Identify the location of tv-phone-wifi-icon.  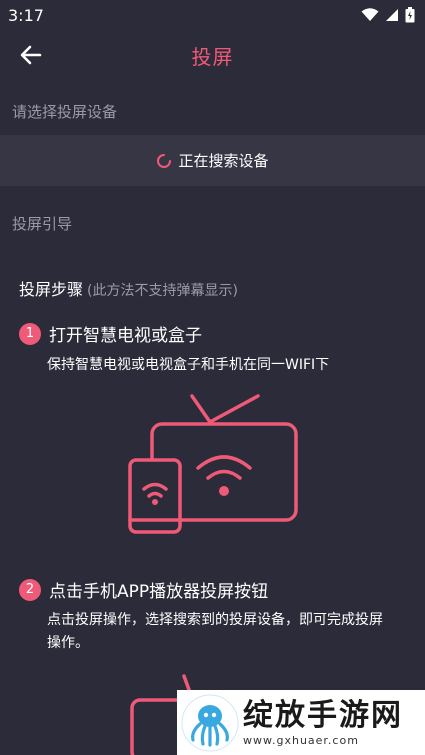
(213, 464).